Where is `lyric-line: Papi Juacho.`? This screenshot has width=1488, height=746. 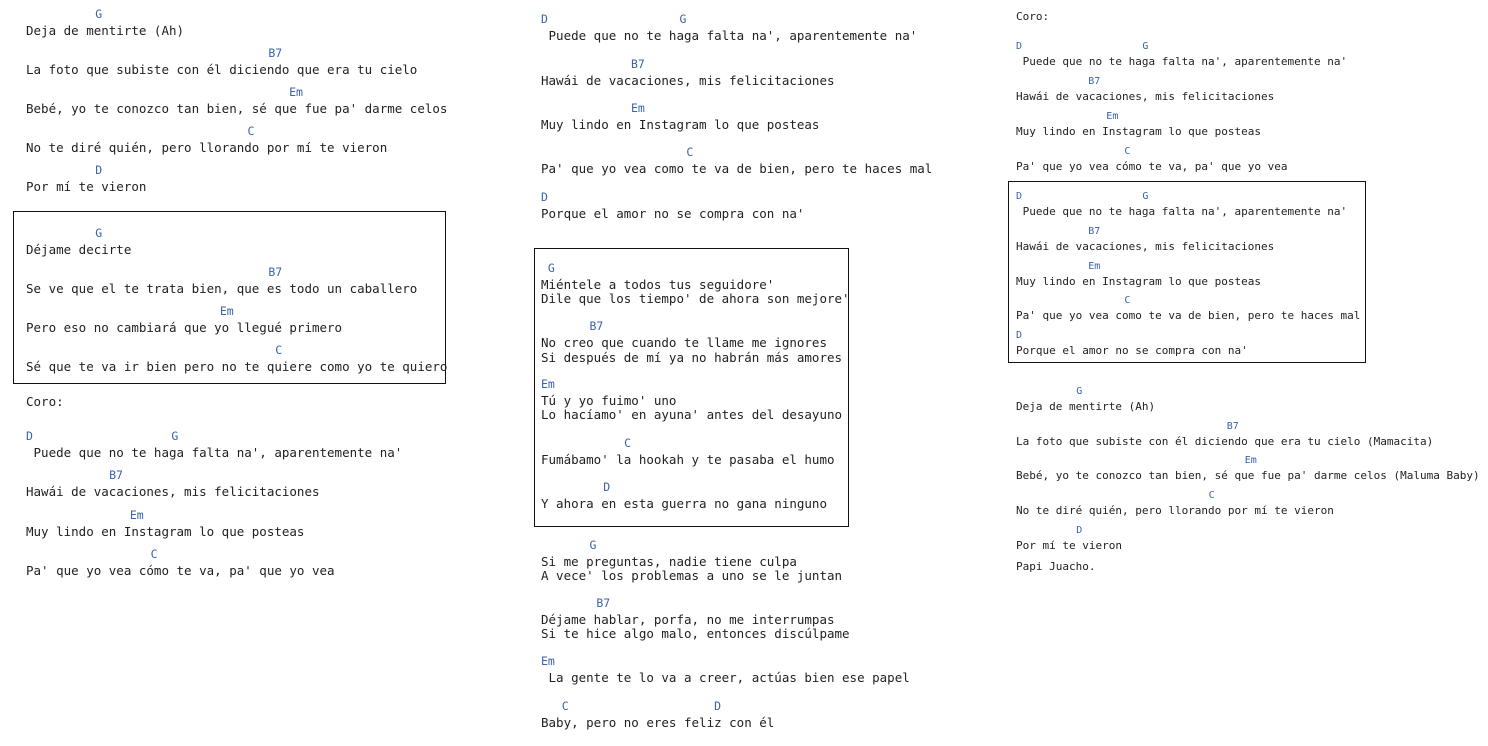
lyric-line: Papi Juacho. is located at coordinates (1056, 566).